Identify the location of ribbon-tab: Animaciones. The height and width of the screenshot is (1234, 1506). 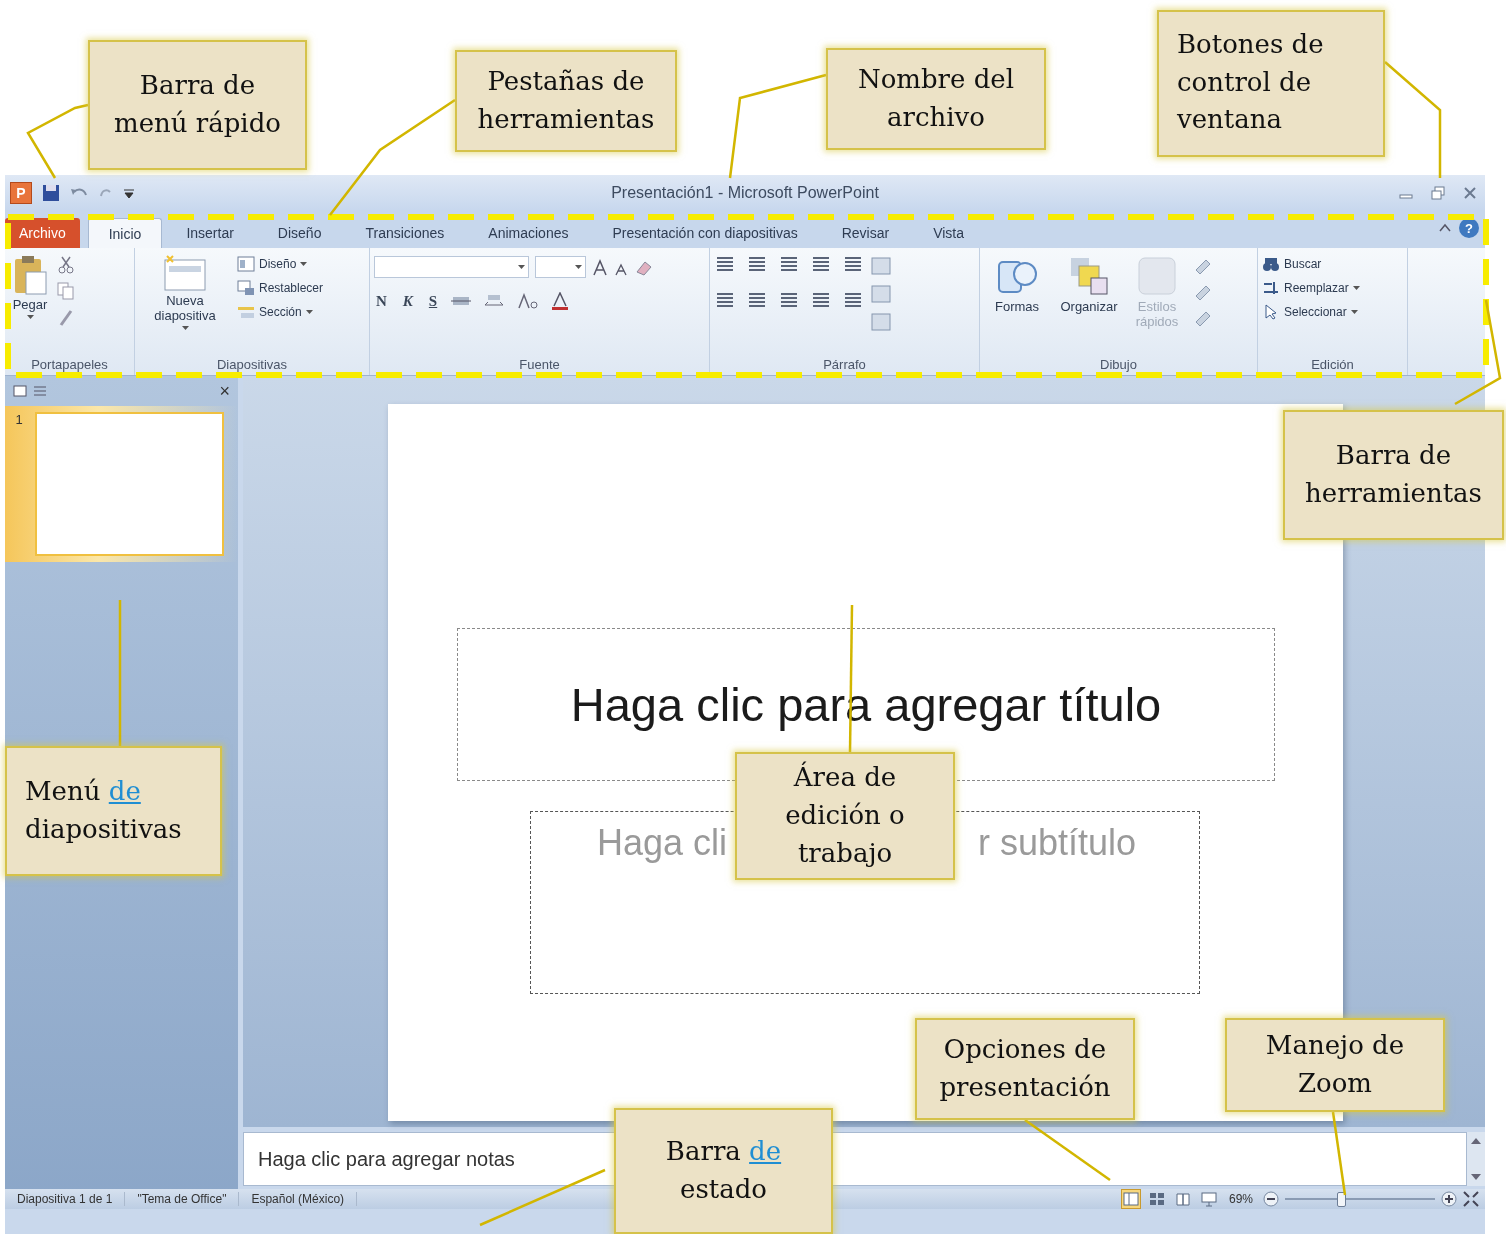
(528, 233).